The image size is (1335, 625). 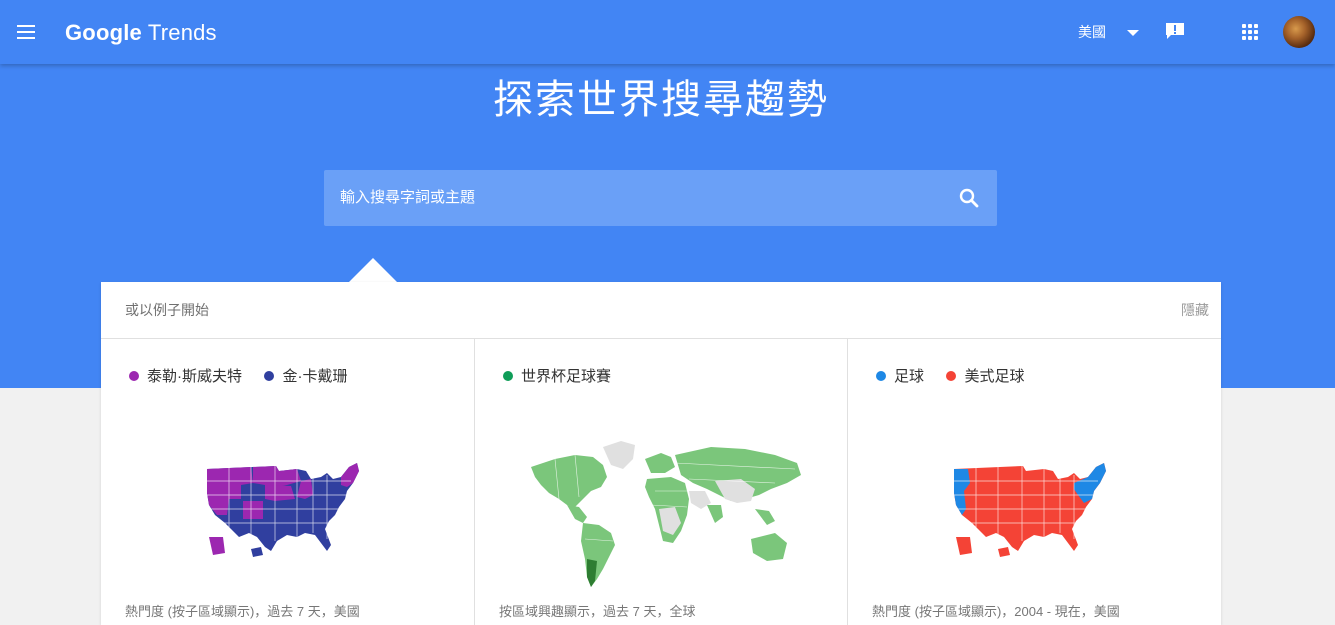 What do you see at coordinates (167, 310) in the screenshot?
I see `examples-title: 或以例子開始` at bounding box center [167, 310].